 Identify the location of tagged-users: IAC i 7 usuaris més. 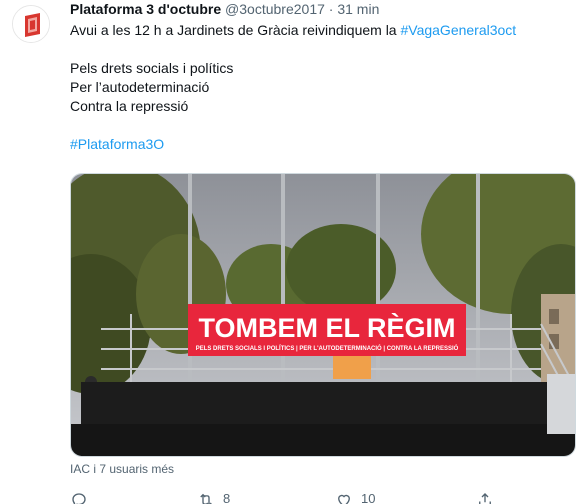
(122, 469).